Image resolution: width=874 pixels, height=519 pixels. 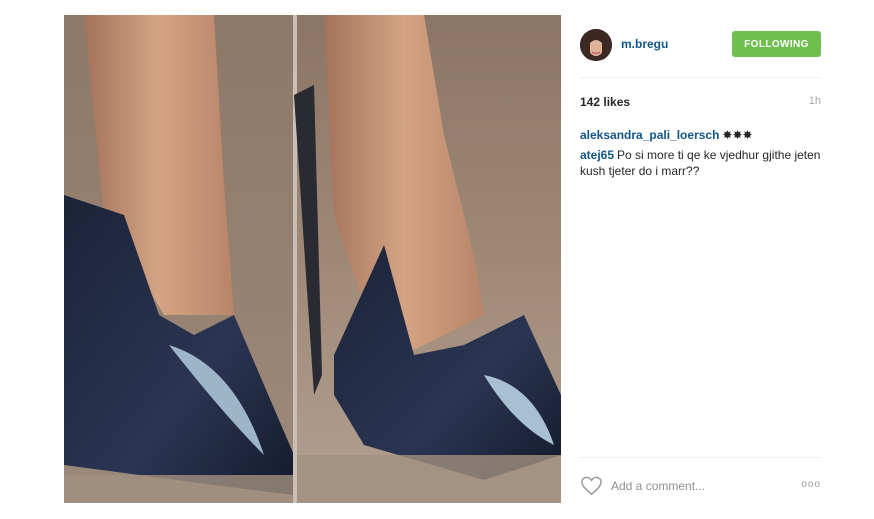 I want to click on avatar-image, so click(x=596, y=45).